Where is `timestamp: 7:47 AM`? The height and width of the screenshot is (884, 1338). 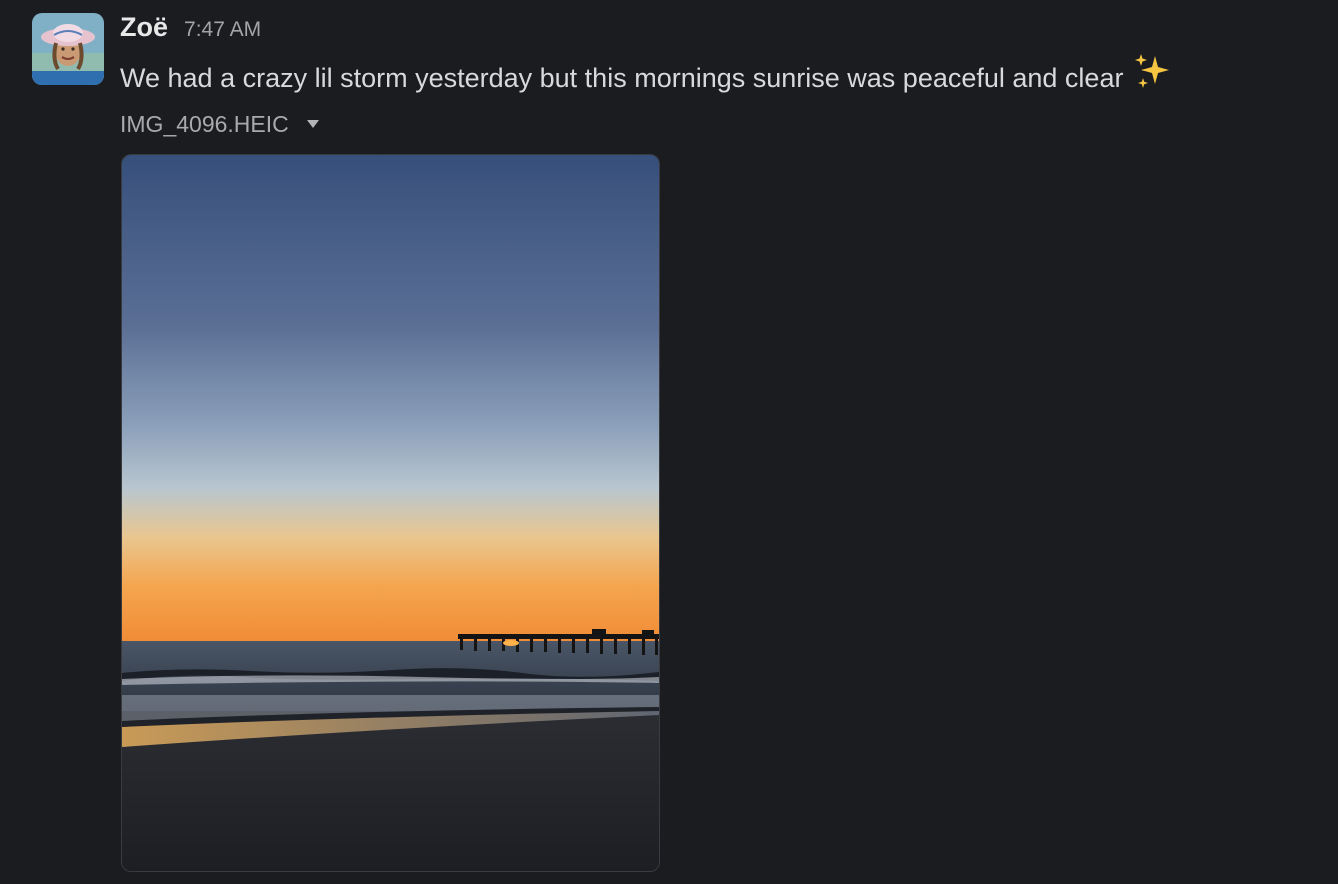
timestamp: 7:47 AM is located at coordinates (222, 30).